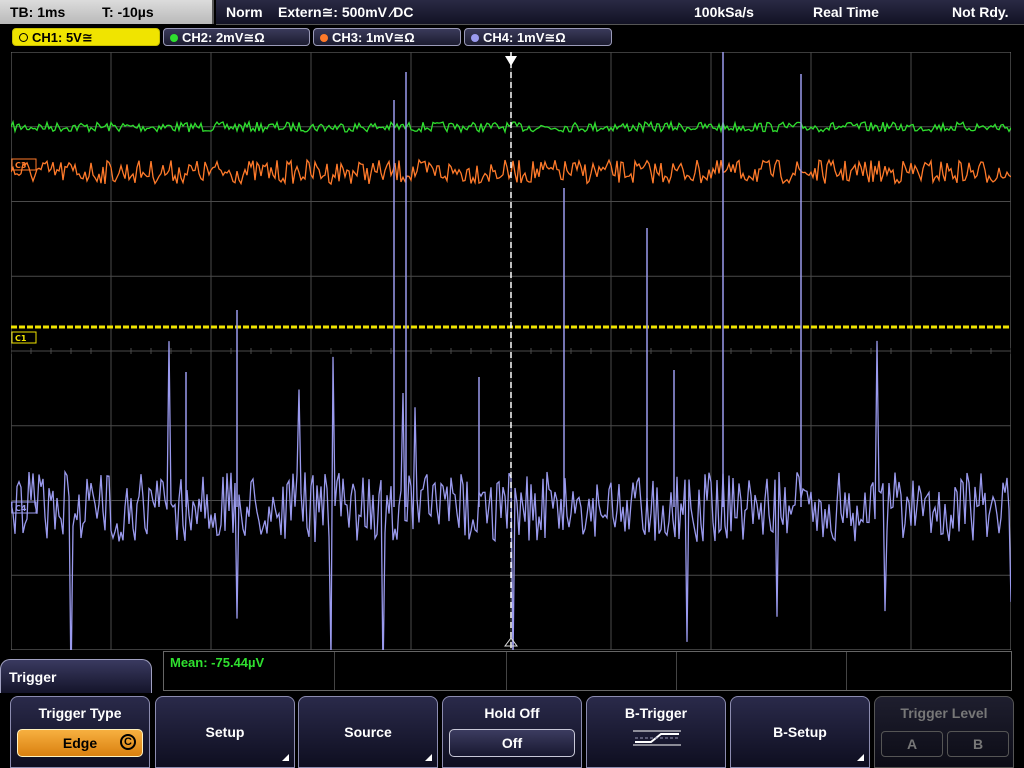 This screenshot has height=768, width=1024. What do you see at coordinates (21, 508) in the screenshot?
I see `channel-marker-label: C4` at bounding box center [21, 508].